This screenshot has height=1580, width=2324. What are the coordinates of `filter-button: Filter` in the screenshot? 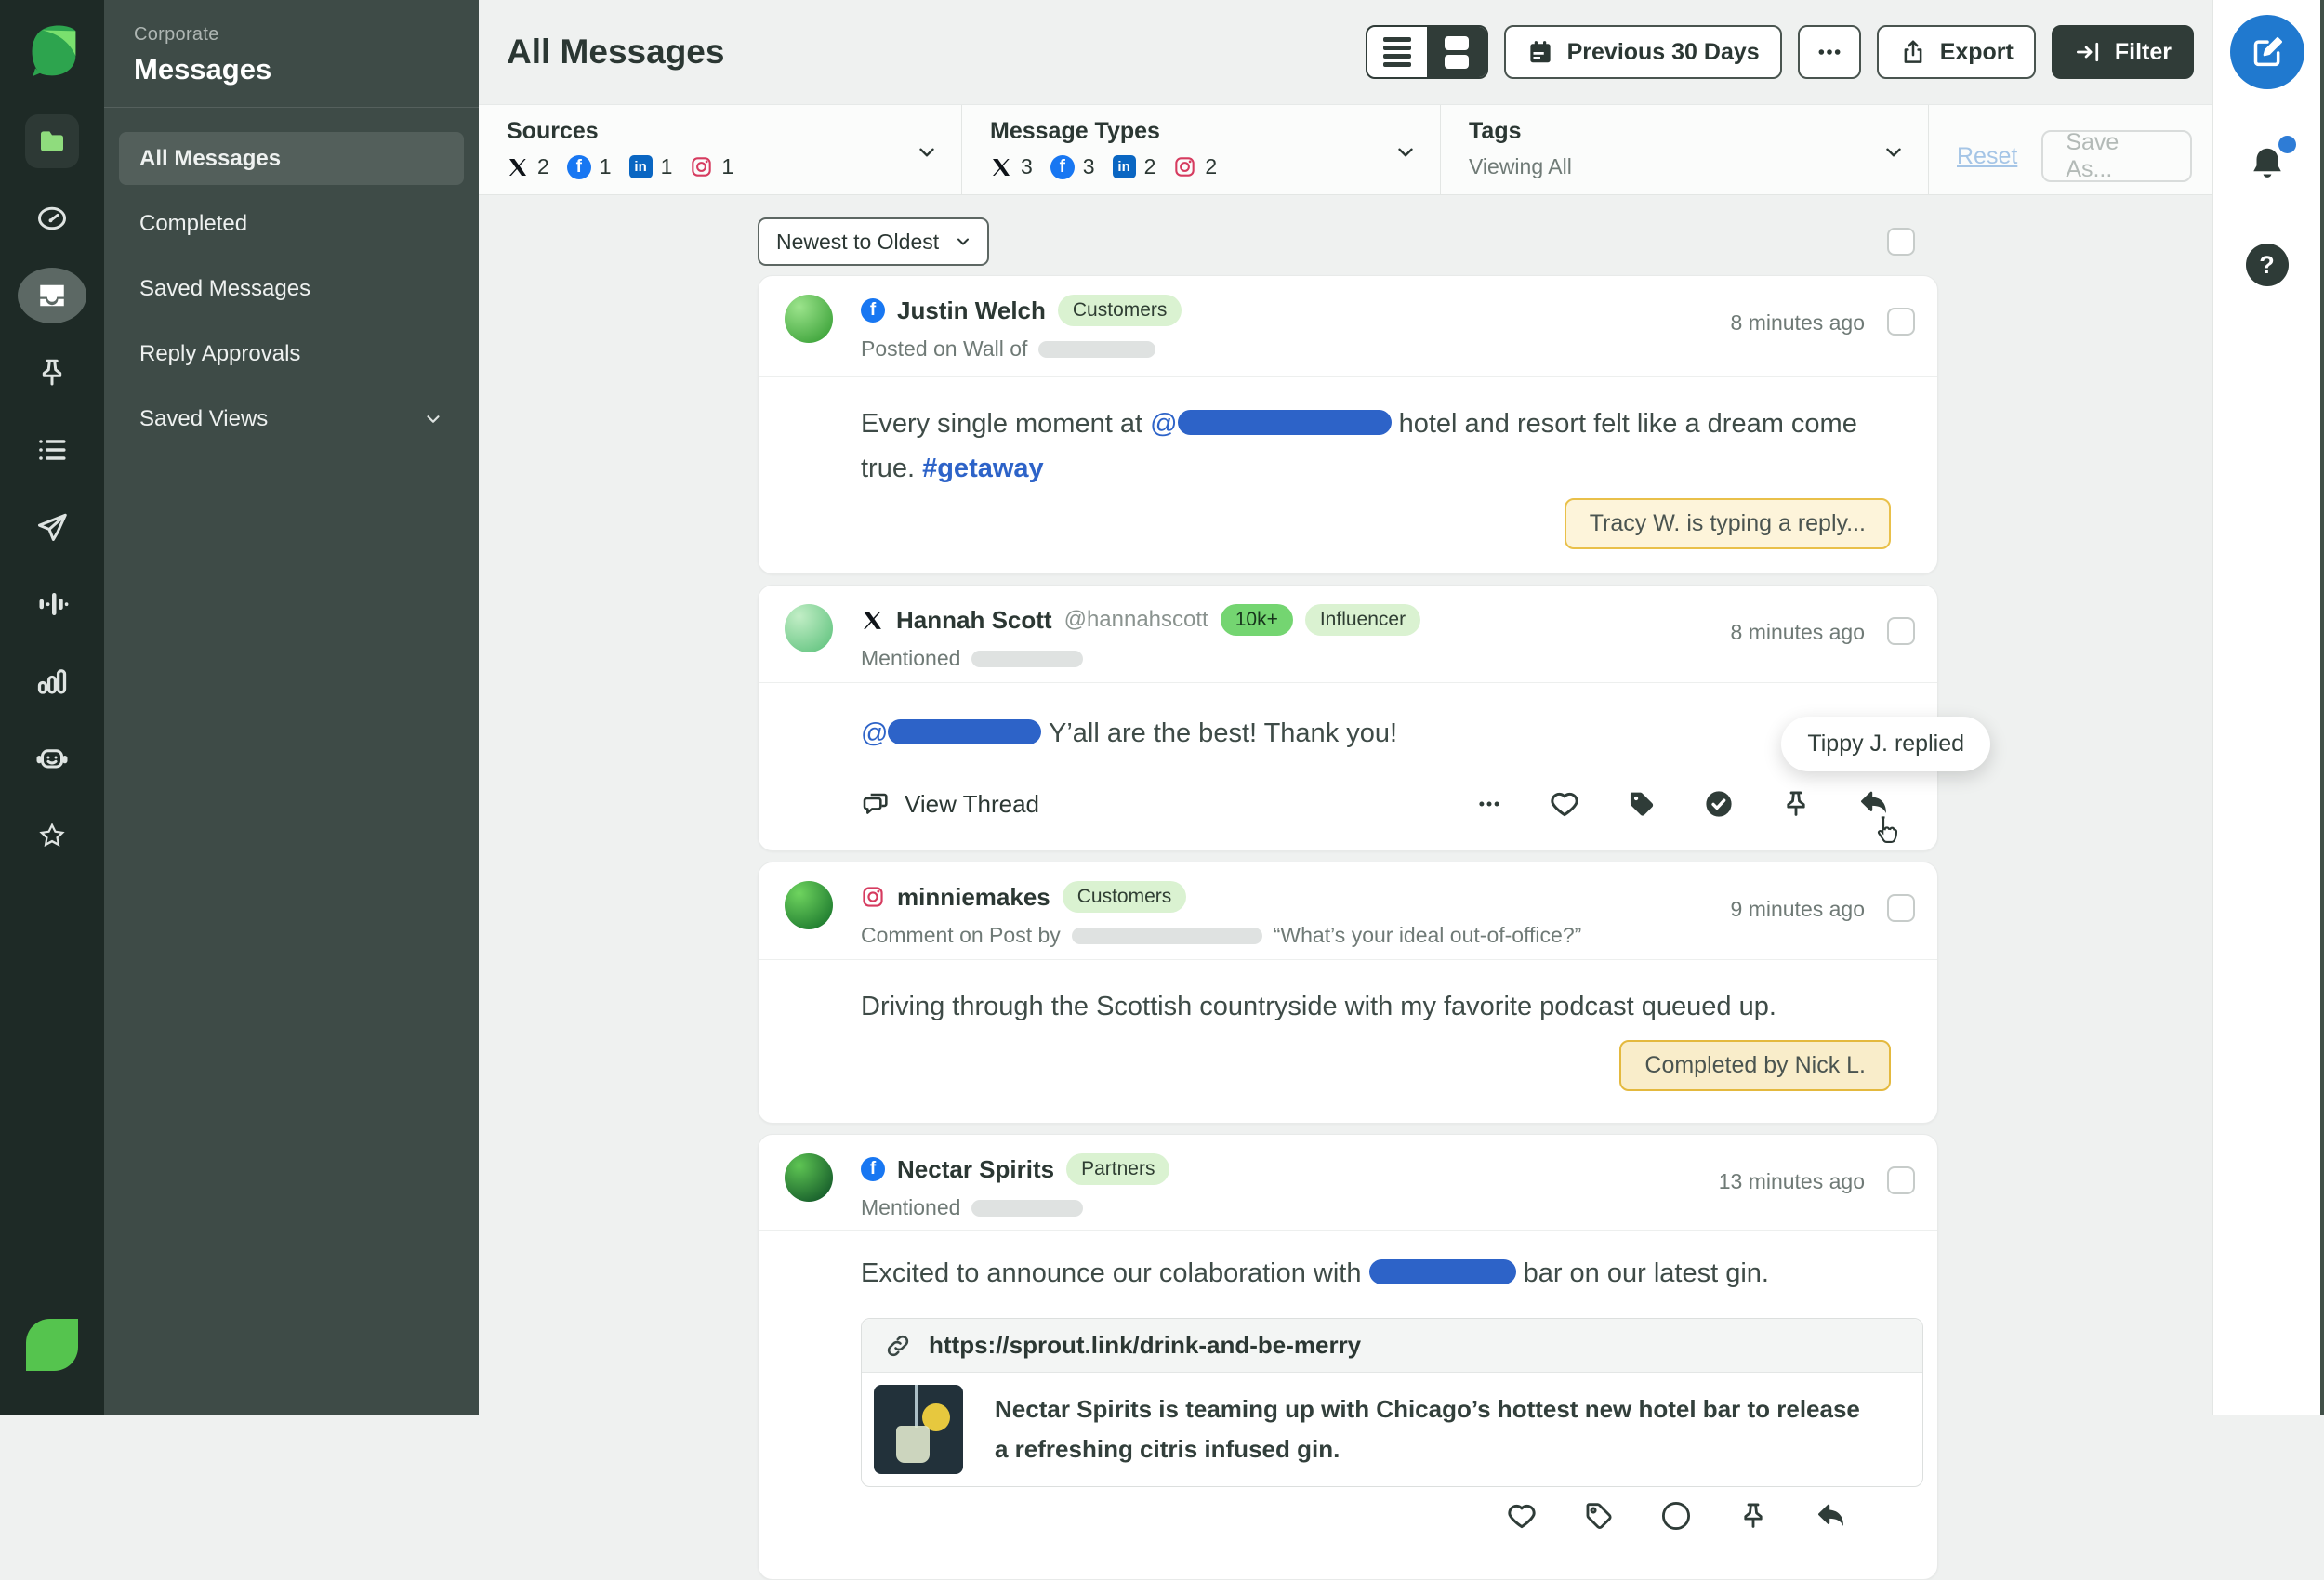 It's located at (2122, 52).